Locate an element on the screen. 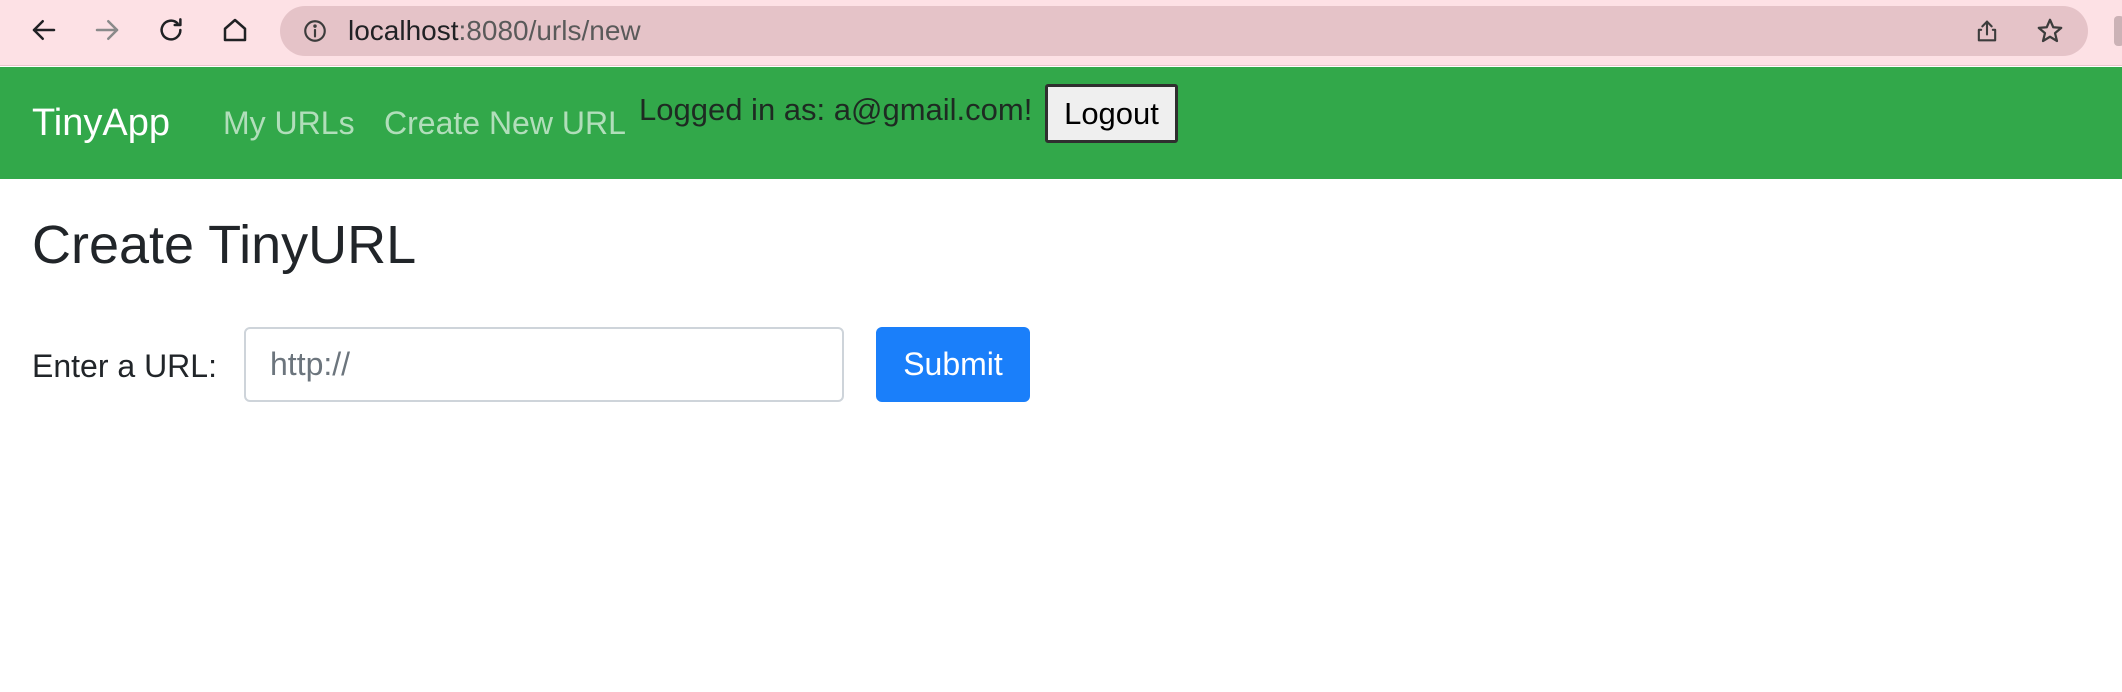 This screenshot has width=2122, height=692. reload-button is located at coordinates (171, 30).